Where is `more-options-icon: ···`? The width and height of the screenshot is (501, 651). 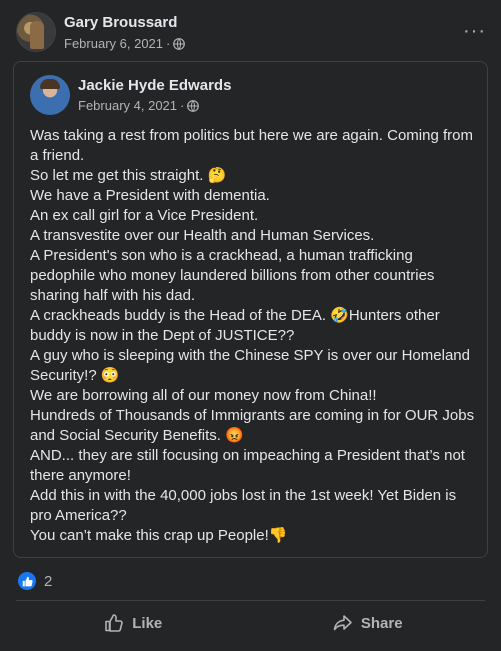
more-options-icon: ··· is located at coordinates (474, 31).